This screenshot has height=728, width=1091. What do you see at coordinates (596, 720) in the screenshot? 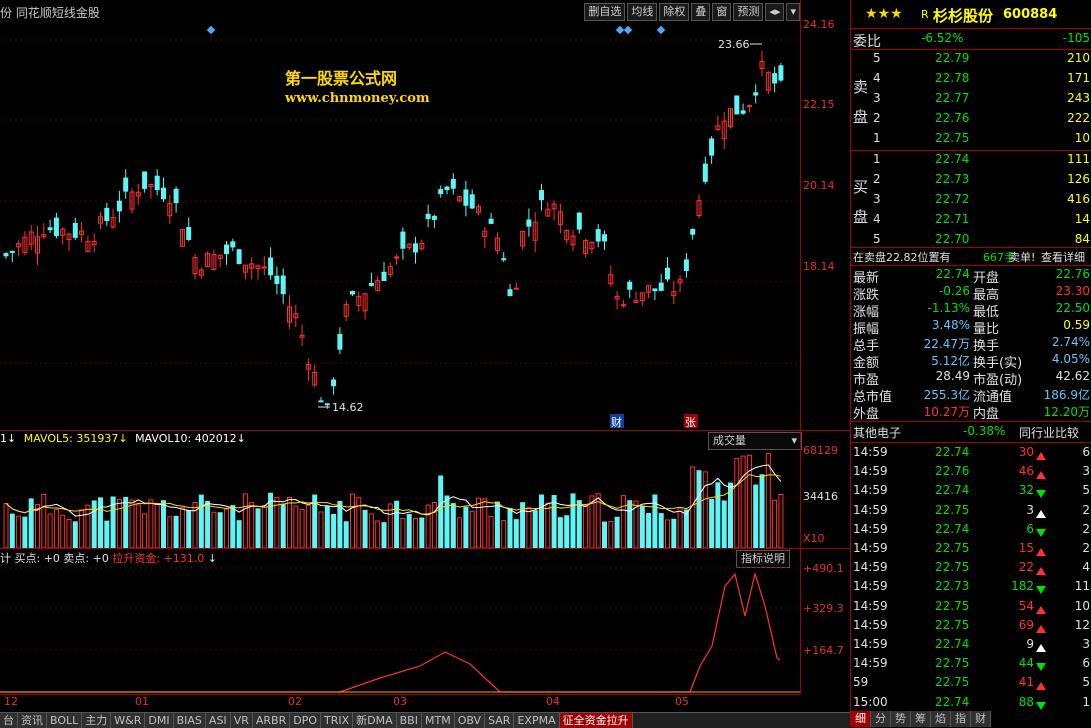
I see `indicator-tab: 征全资金拉升` at bounding box center [596, 720].